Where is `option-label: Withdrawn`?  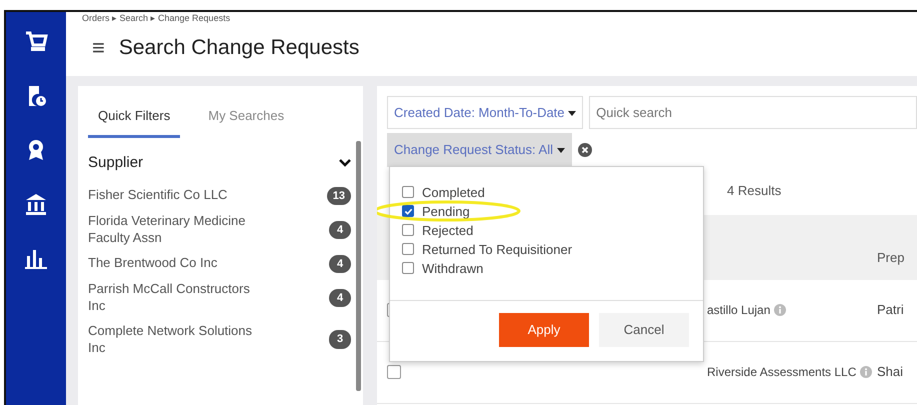
option-label: Withdrawn is located at coordinates (453, 269).